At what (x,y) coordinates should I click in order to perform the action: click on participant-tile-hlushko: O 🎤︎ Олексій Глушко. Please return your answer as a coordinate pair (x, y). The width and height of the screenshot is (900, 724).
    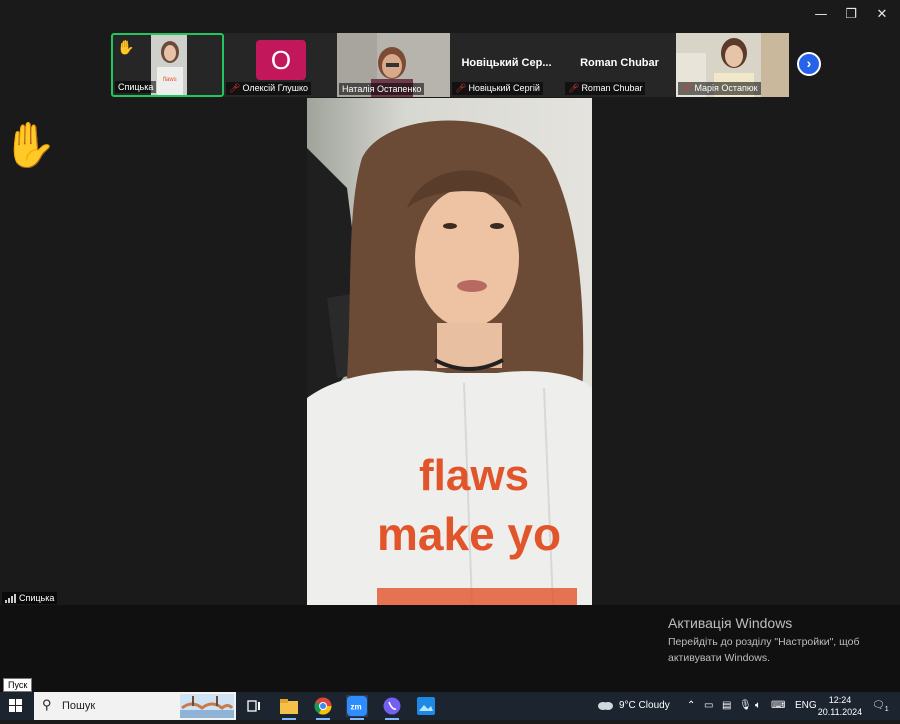
    Looking at the image, I should click on (280, 65).